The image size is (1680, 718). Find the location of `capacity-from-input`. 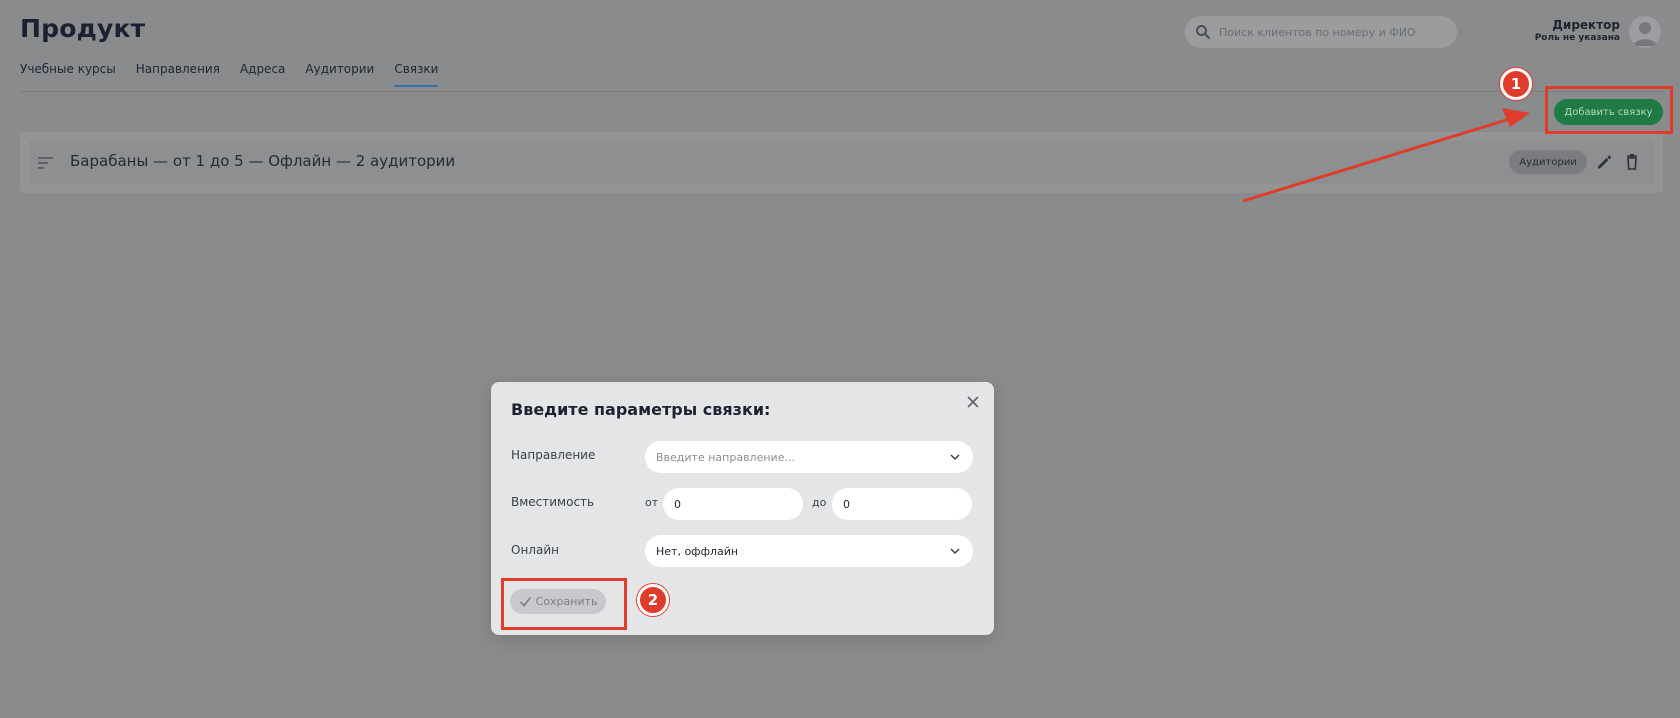

capacity-from-input is located at coordinates (734, 504).